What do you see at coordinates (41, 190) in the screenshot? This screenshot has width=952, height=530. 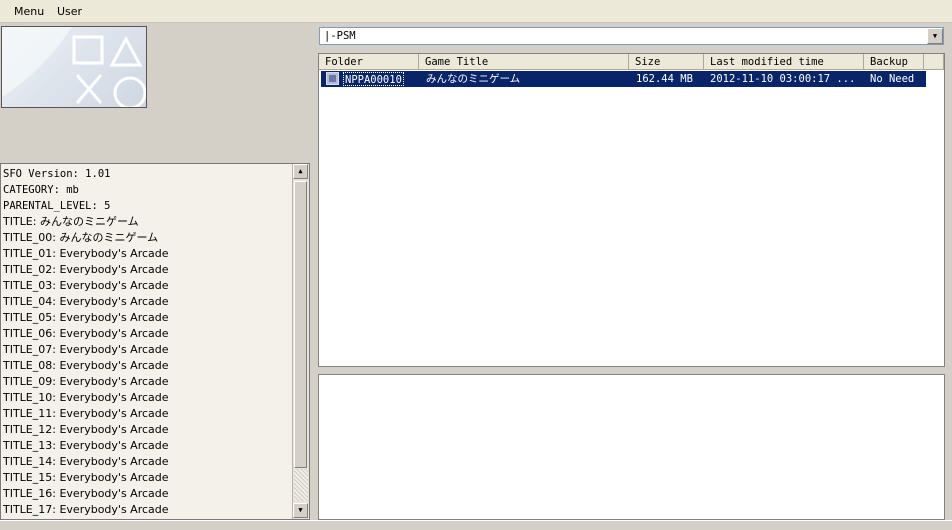 I see `sfo-line: CATEGORY: mb` at bounding box center [41, 190].